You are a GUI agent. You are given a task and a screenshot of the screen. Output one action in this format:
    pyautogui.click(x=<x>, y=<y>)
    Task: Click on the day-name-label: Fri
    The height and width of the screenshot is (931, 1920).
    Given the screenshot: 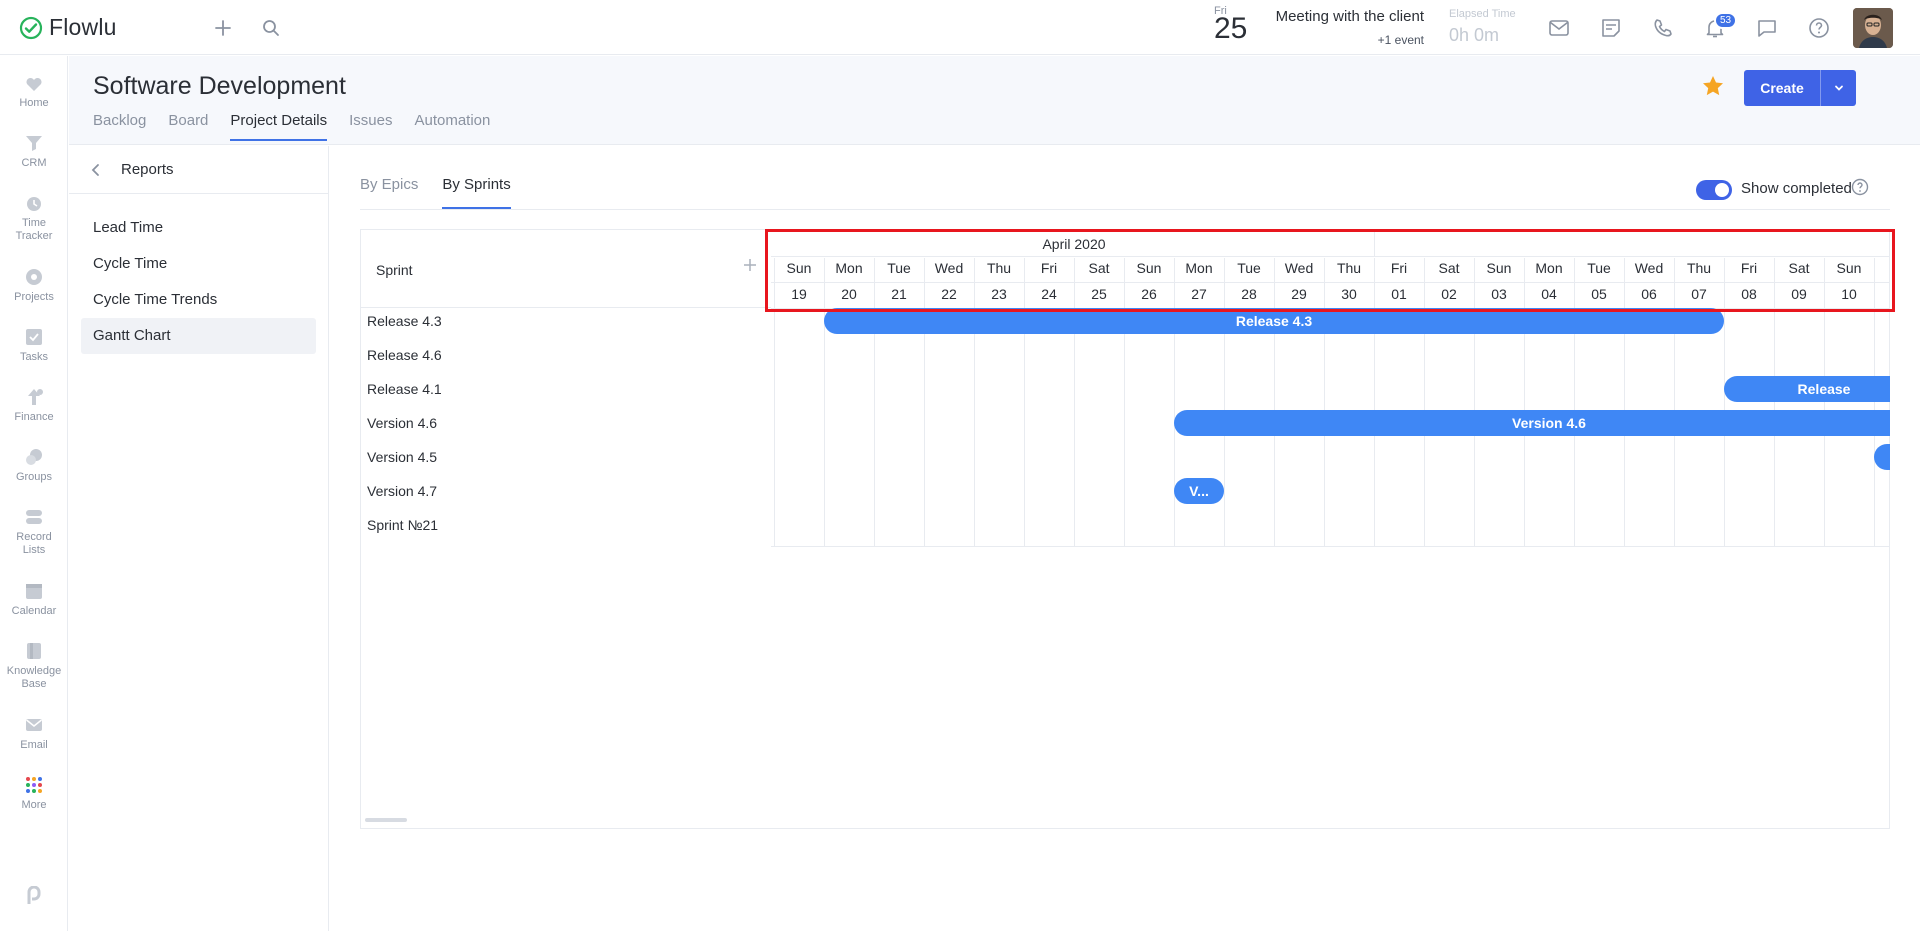 What is the action you would take?
    pyautogui.click(x=1399, y=268)
    